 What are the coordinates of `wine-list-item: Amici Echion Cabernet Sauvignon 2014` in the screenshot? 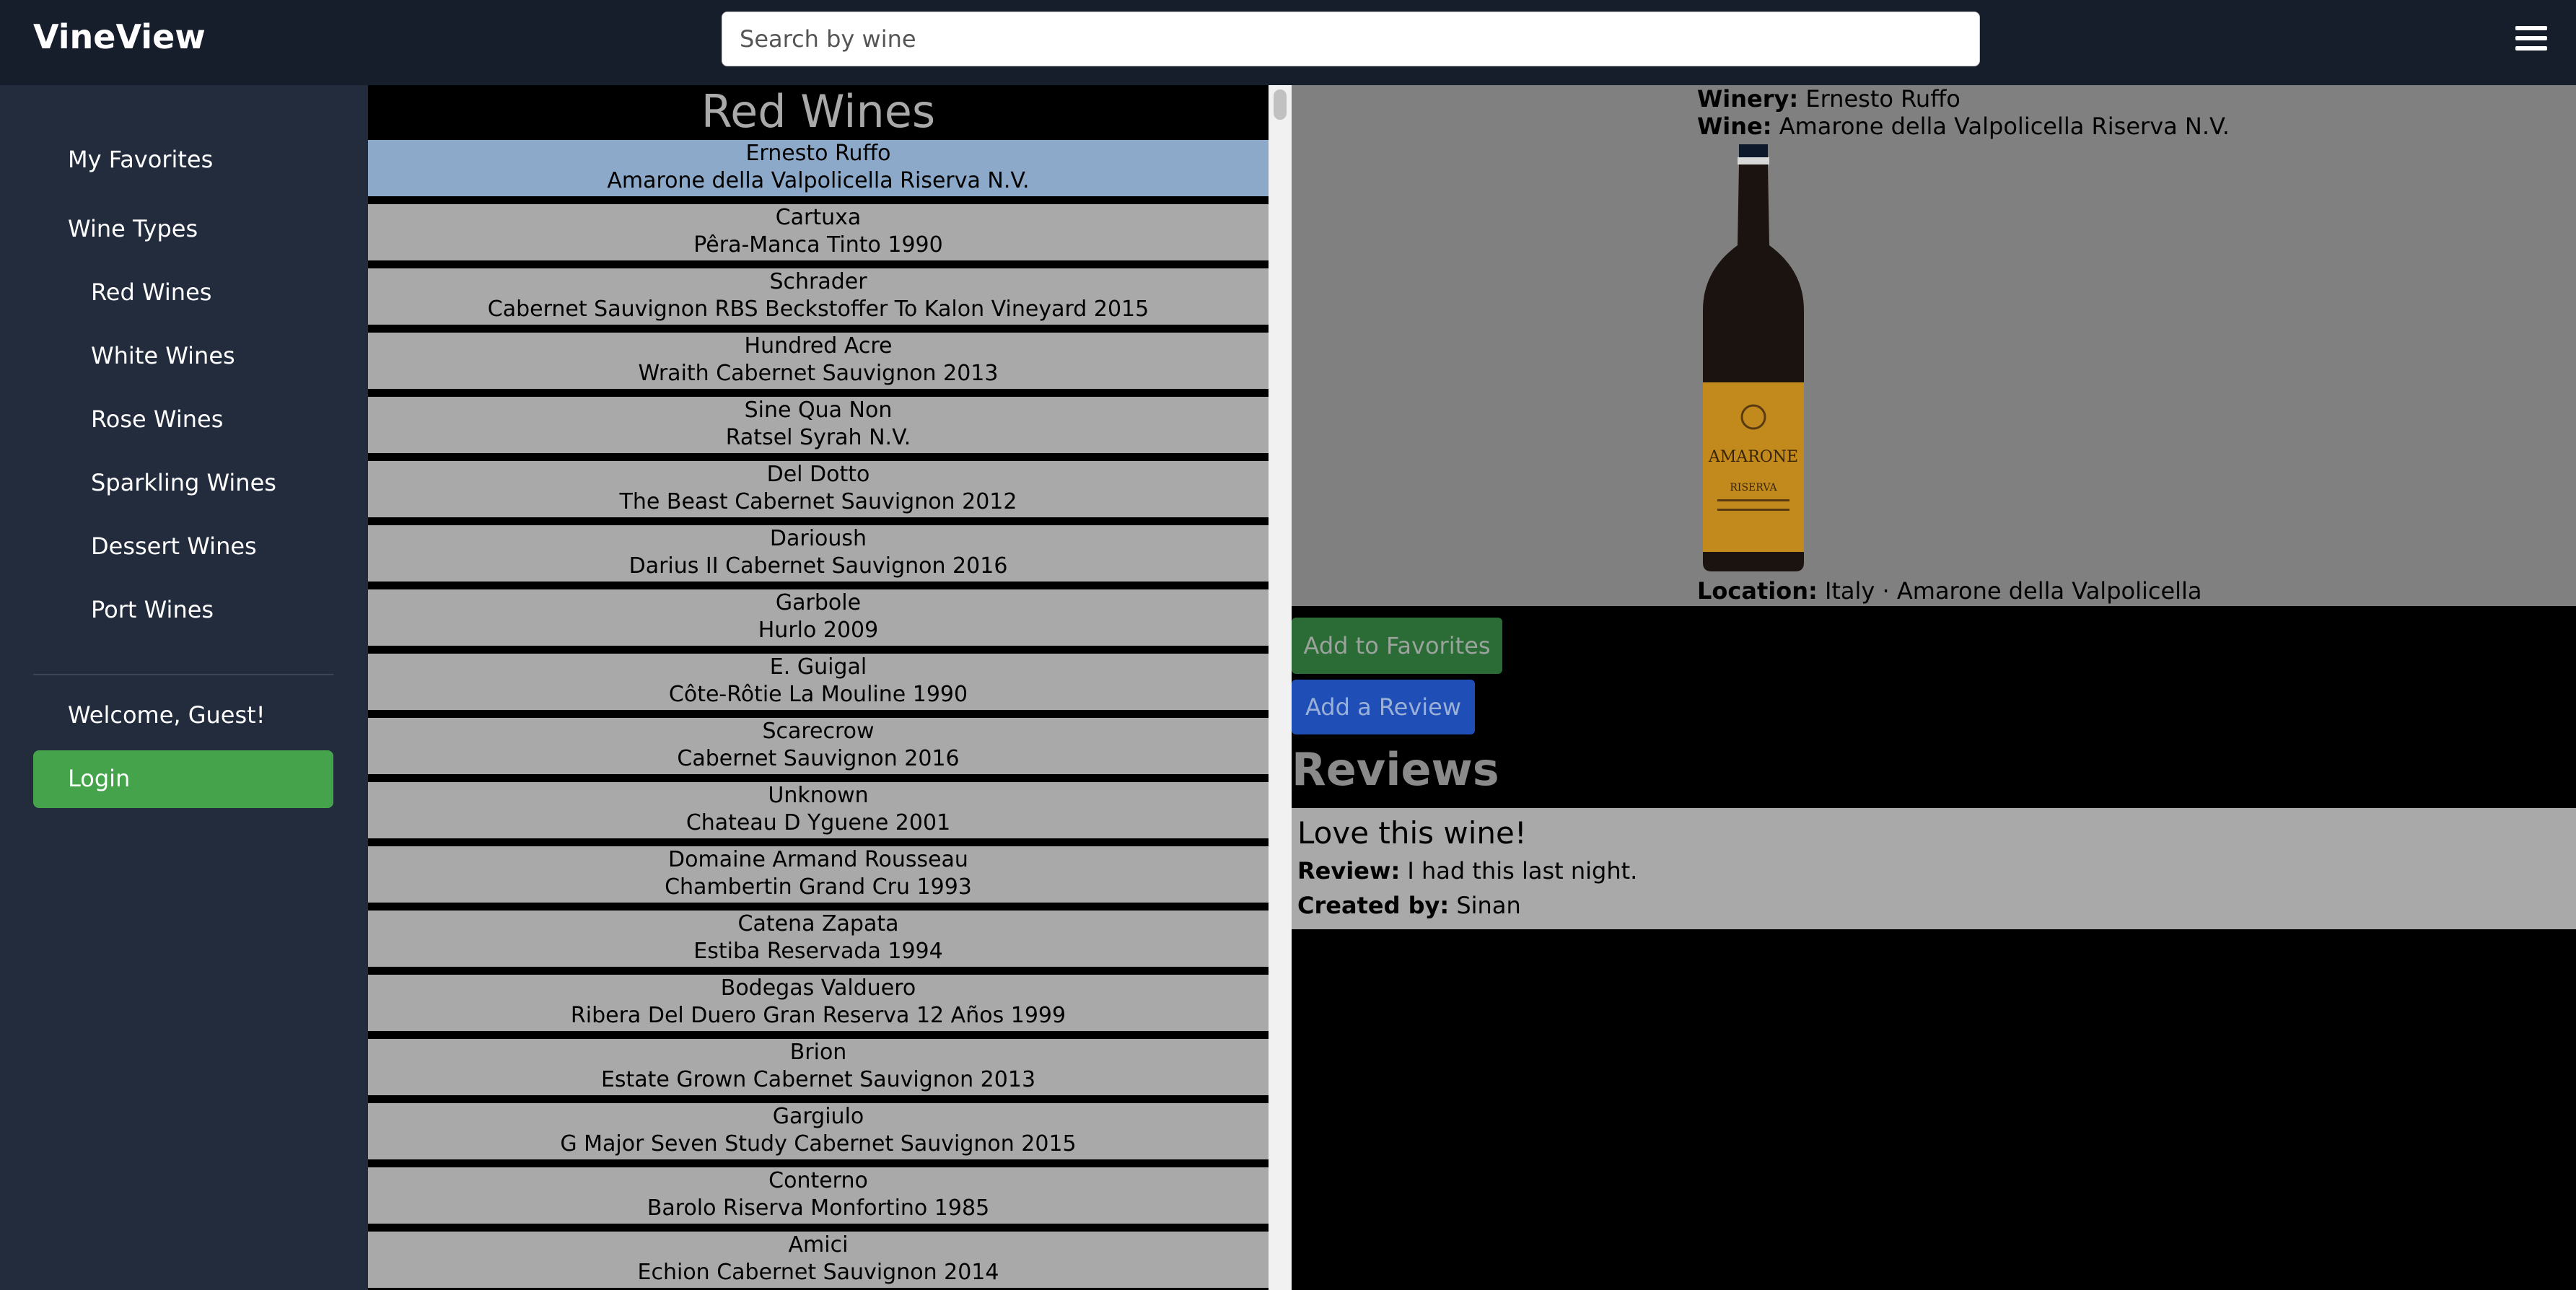 It's located at (818, 1260).